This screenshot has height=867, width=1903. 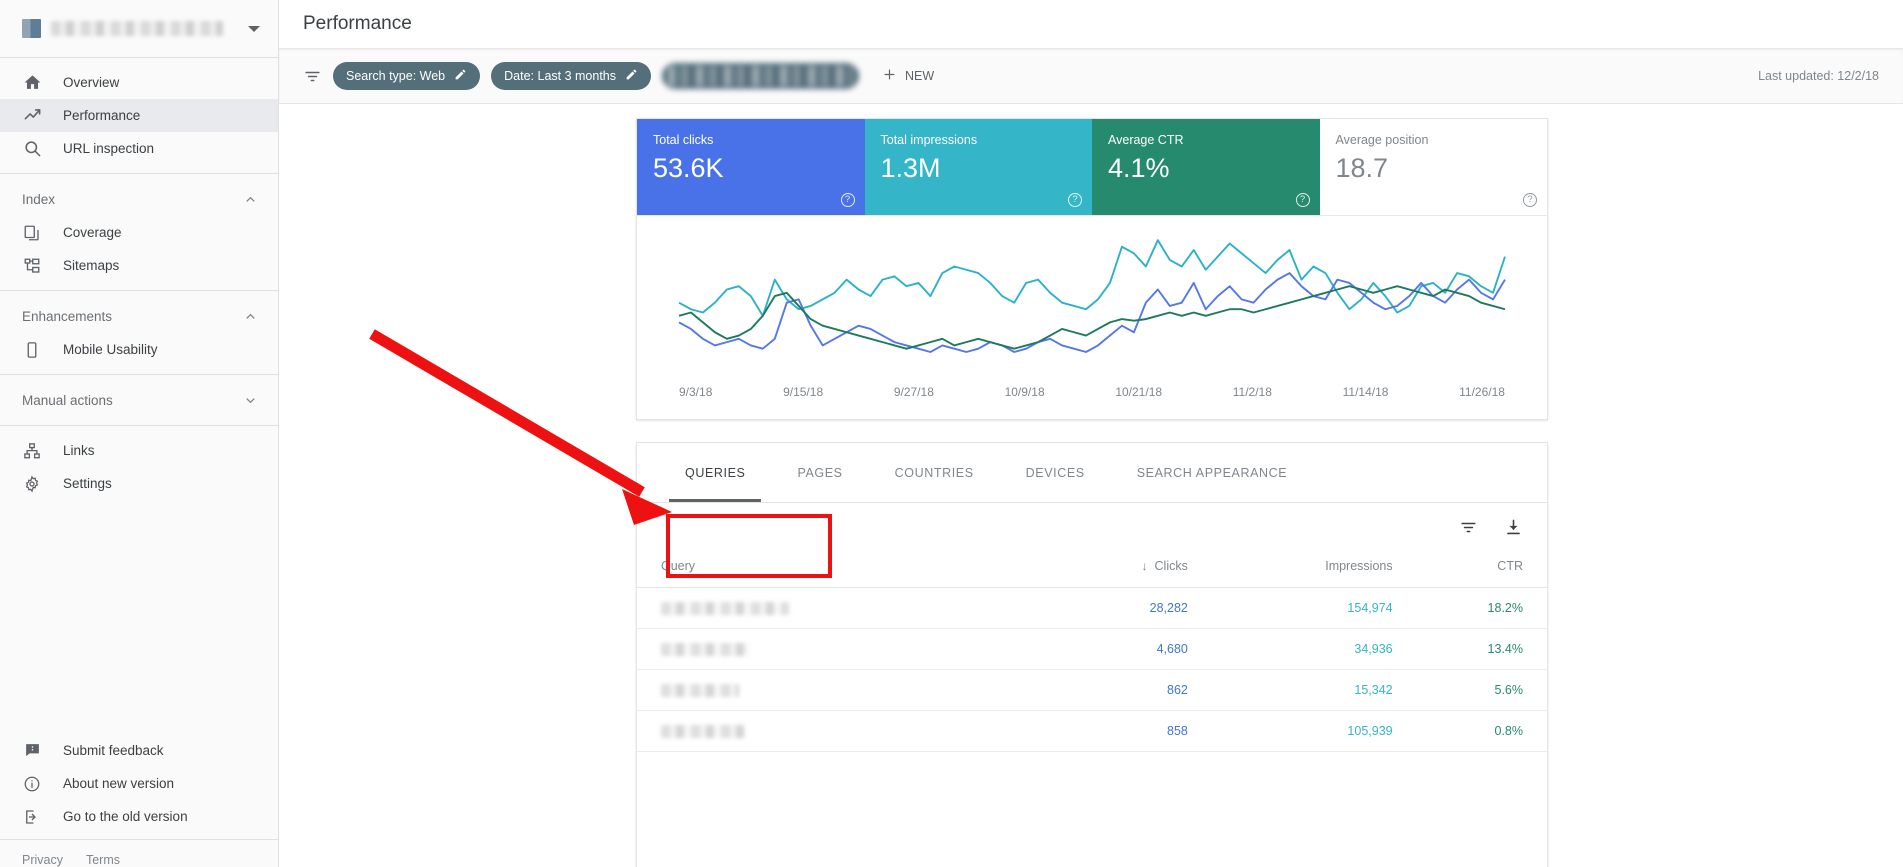 What do you see at coordinates (761, 76) in the screenshot?
I see `chip-redacted-filter` at bounding box center [761, 76].